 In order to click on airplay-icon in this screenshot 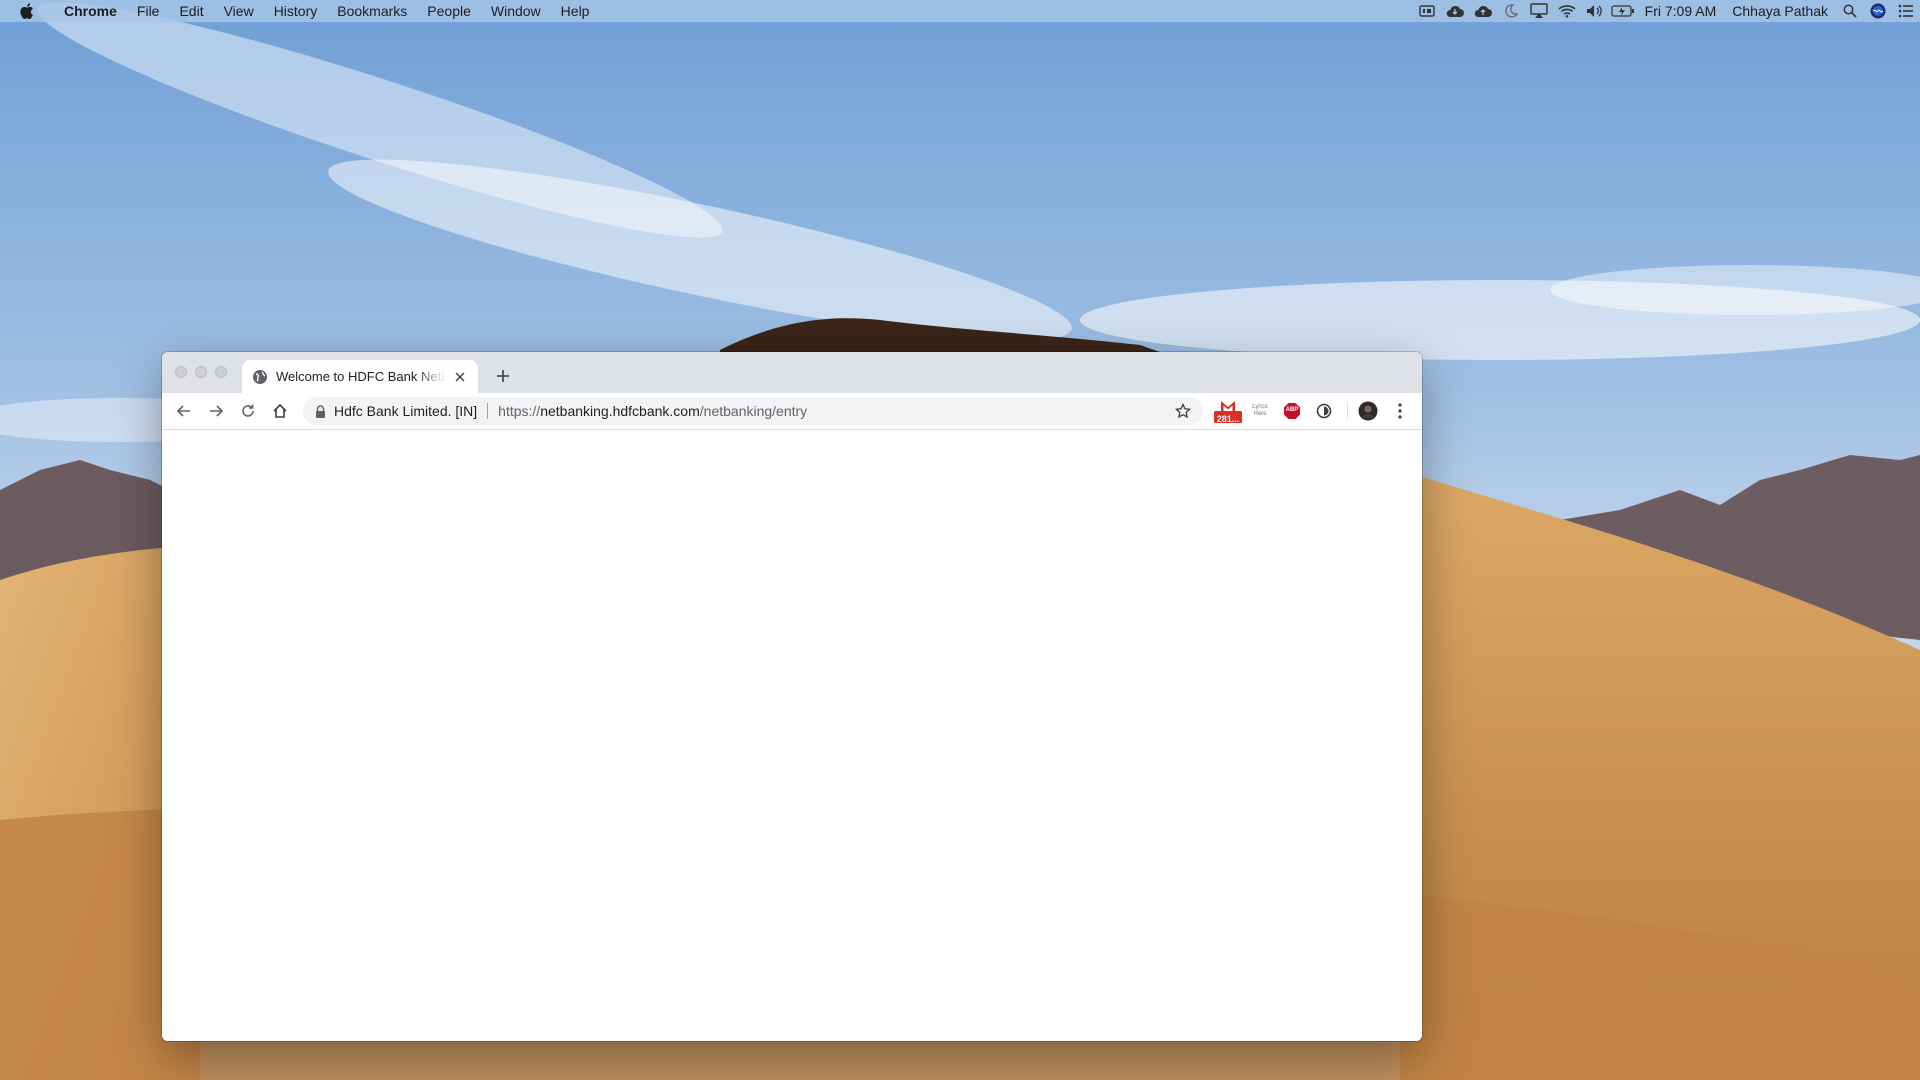, I will do `click(1539, 11)`.